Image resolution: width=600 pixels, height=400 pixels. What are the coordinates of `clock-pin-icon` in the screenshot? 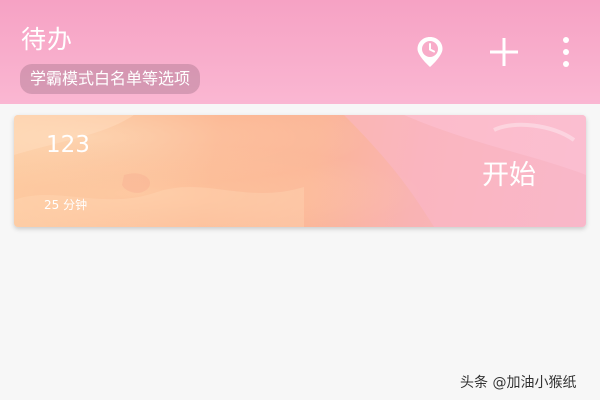 It's located at (430, 52).